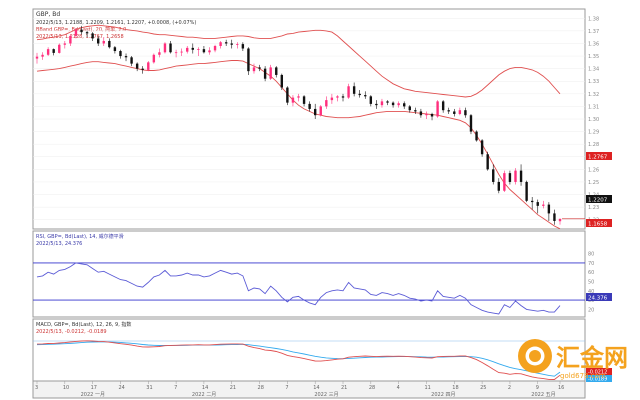  I want to click on price-y-tick: 1.23, so click(593, 208).